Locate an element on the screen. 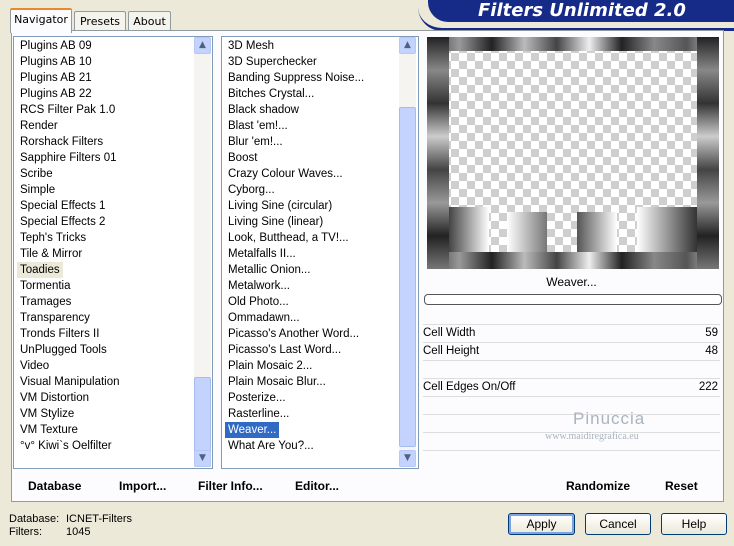 This screenshot has height=546, width=734. list-item: Visual Manipulation is located at coordinates (70, 382).